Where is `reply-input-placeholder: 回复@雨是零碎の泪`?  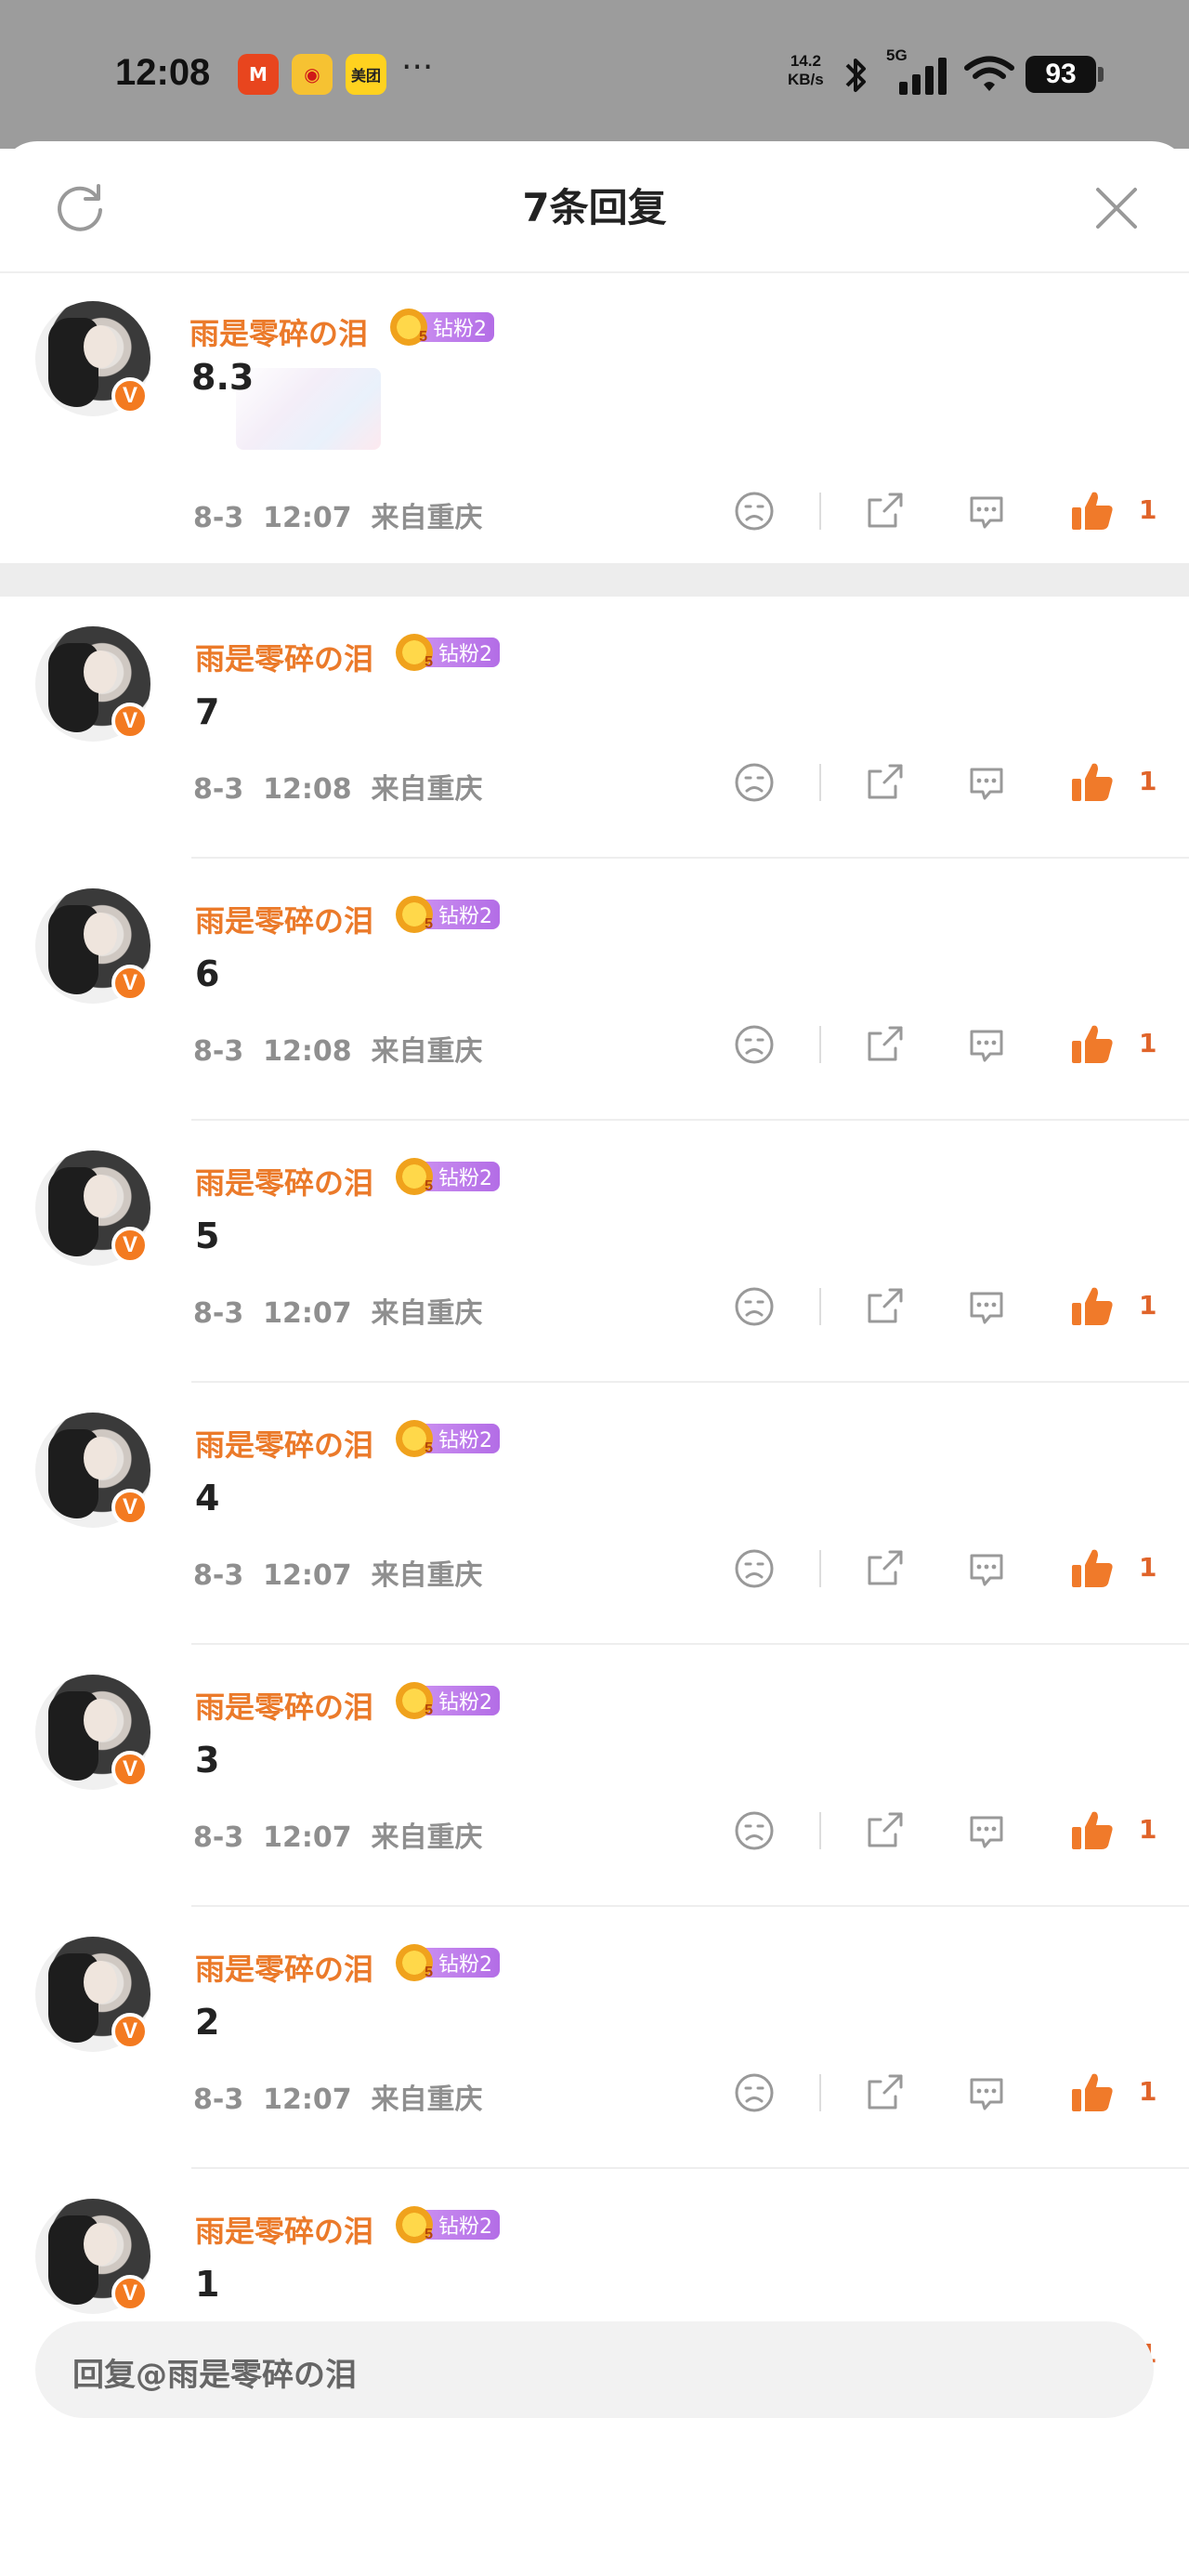
reply-input-placeholder: 回复@雨是零碎の泪 is located at coordinates (215, 2375).